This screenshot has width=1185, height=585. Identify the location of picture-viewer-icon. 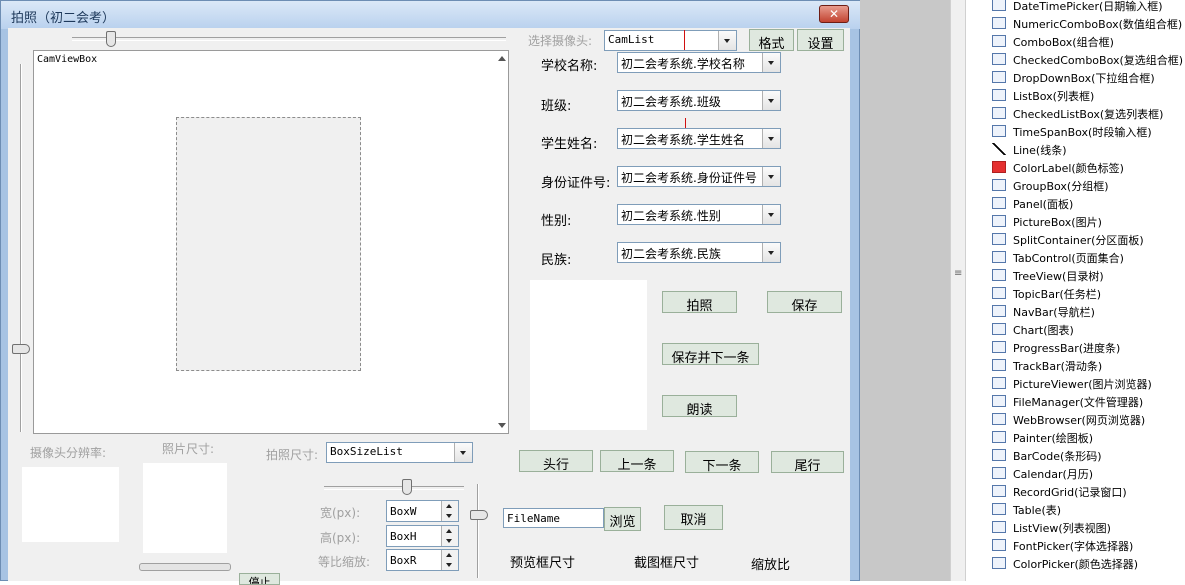
(999, 383).